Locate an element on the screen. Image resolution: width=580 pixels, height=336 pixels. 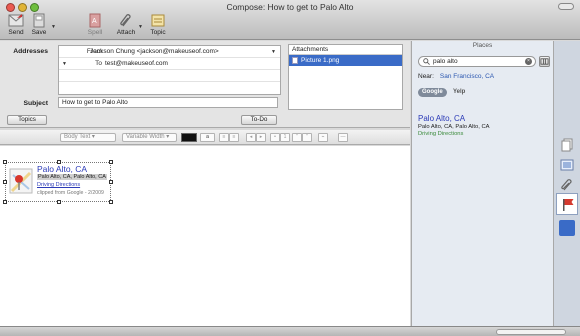
svg-text: A is located at coordinates (94, 21).